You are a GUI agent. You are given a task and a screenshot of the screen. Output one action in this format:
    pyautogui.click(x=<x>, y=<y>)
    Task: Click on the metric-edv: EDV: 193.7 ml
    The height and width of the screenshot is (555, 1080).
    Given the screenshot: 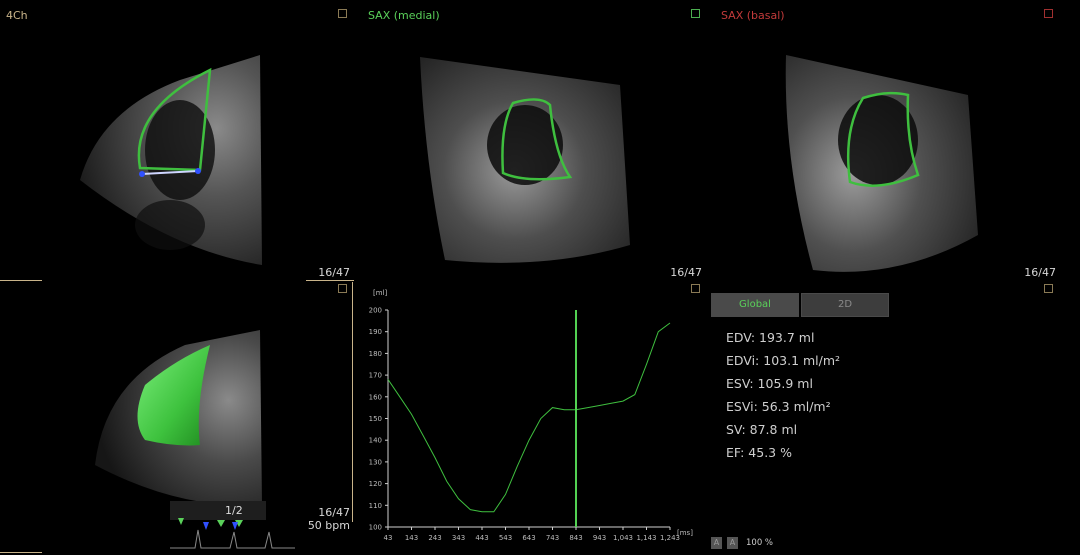 What is the action you would take?
    pyautogui.click(x=770, y=337)
    